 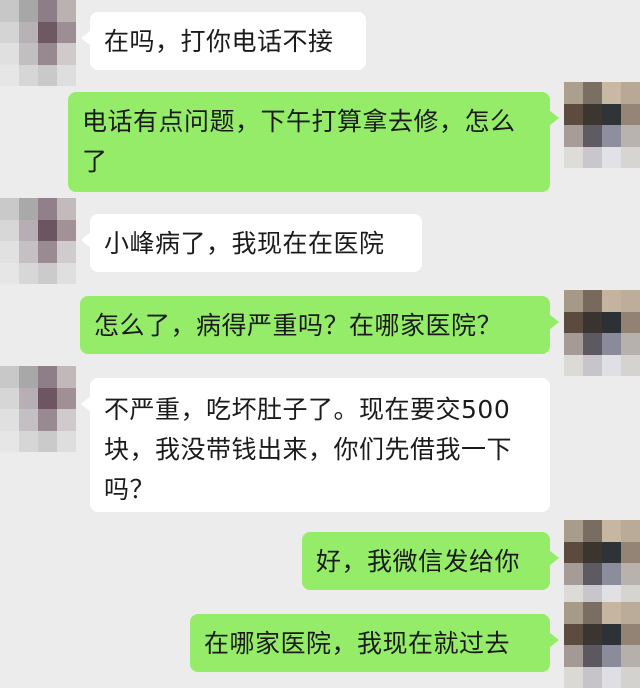 I want to click on message-bubble-outgoing: 在哪家医院，我现在就过去, so click(x=374, y=643).